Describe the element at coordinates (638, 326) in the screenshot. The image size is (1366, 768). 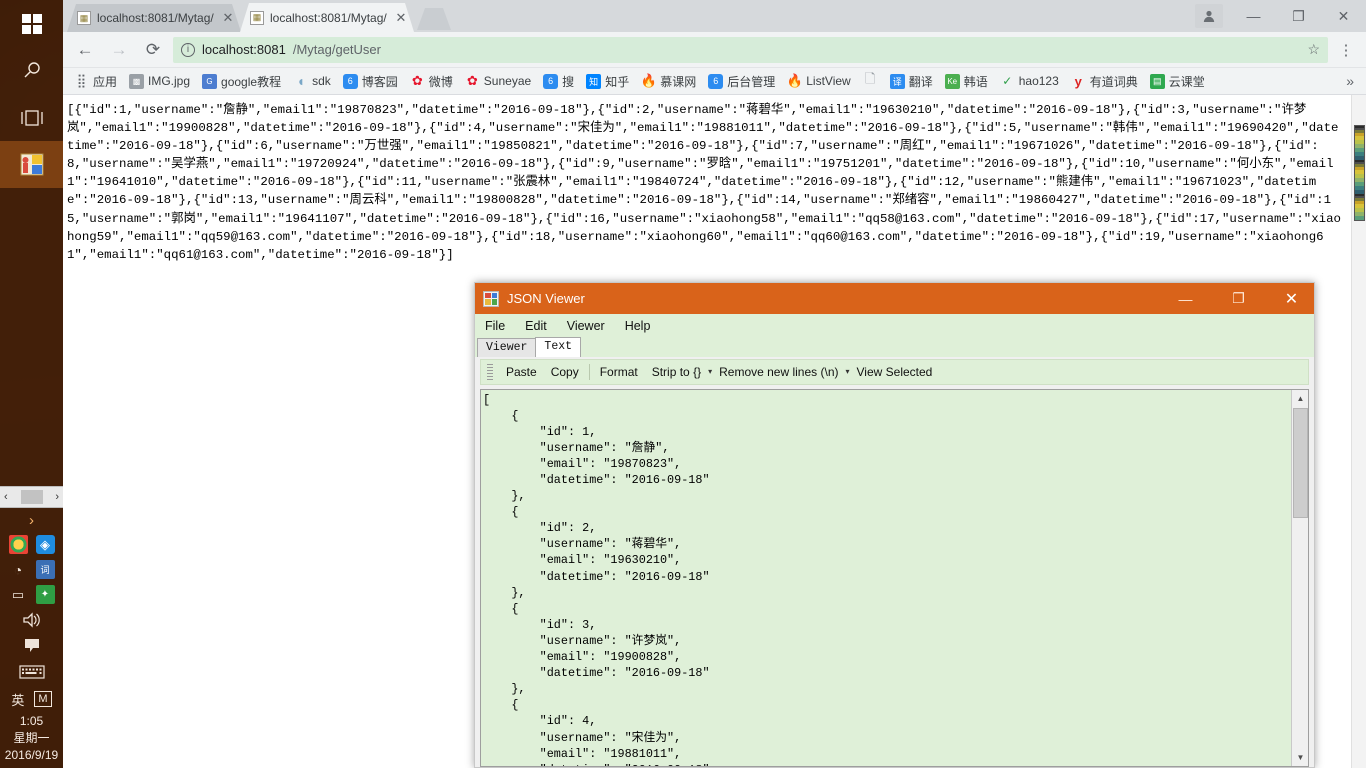
I see `menu-item-help: Help` at that location.